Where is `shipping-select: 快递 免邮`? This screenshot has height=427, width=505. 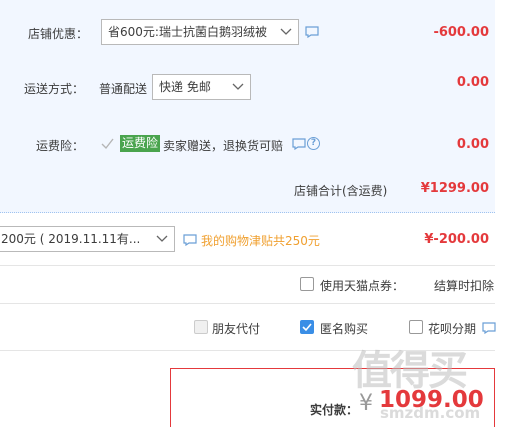 shipping-select: 快递 免邮 is located at coordinates (201, 87).